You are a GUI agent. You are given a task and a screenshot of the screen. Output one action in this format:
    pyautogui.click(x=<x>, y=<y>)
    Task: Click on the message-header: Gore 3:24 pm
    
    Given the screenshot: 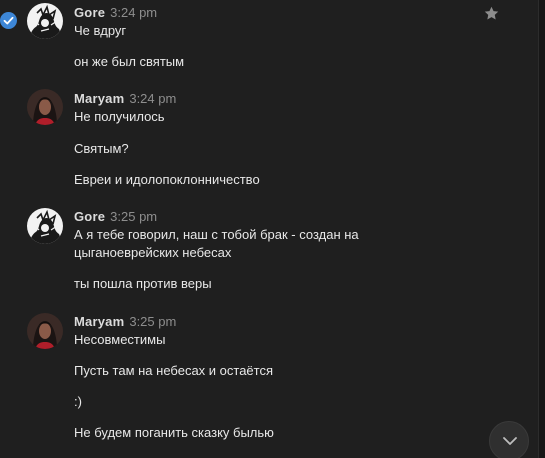 What is the action you would take?
    pyautogui.click(x=115, y=13)
    